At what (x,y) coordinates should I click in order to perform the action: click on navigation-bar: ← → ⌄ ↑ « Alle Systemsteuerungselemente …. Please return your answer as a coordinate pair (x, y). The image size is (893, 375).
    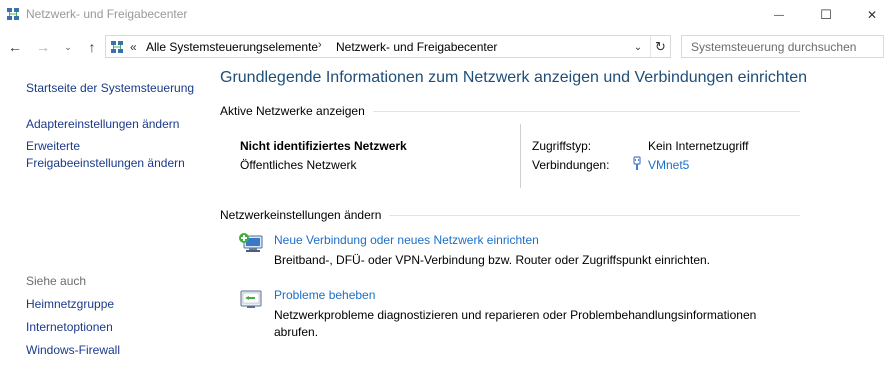
    Looking at the image, I should click on (446, 47).